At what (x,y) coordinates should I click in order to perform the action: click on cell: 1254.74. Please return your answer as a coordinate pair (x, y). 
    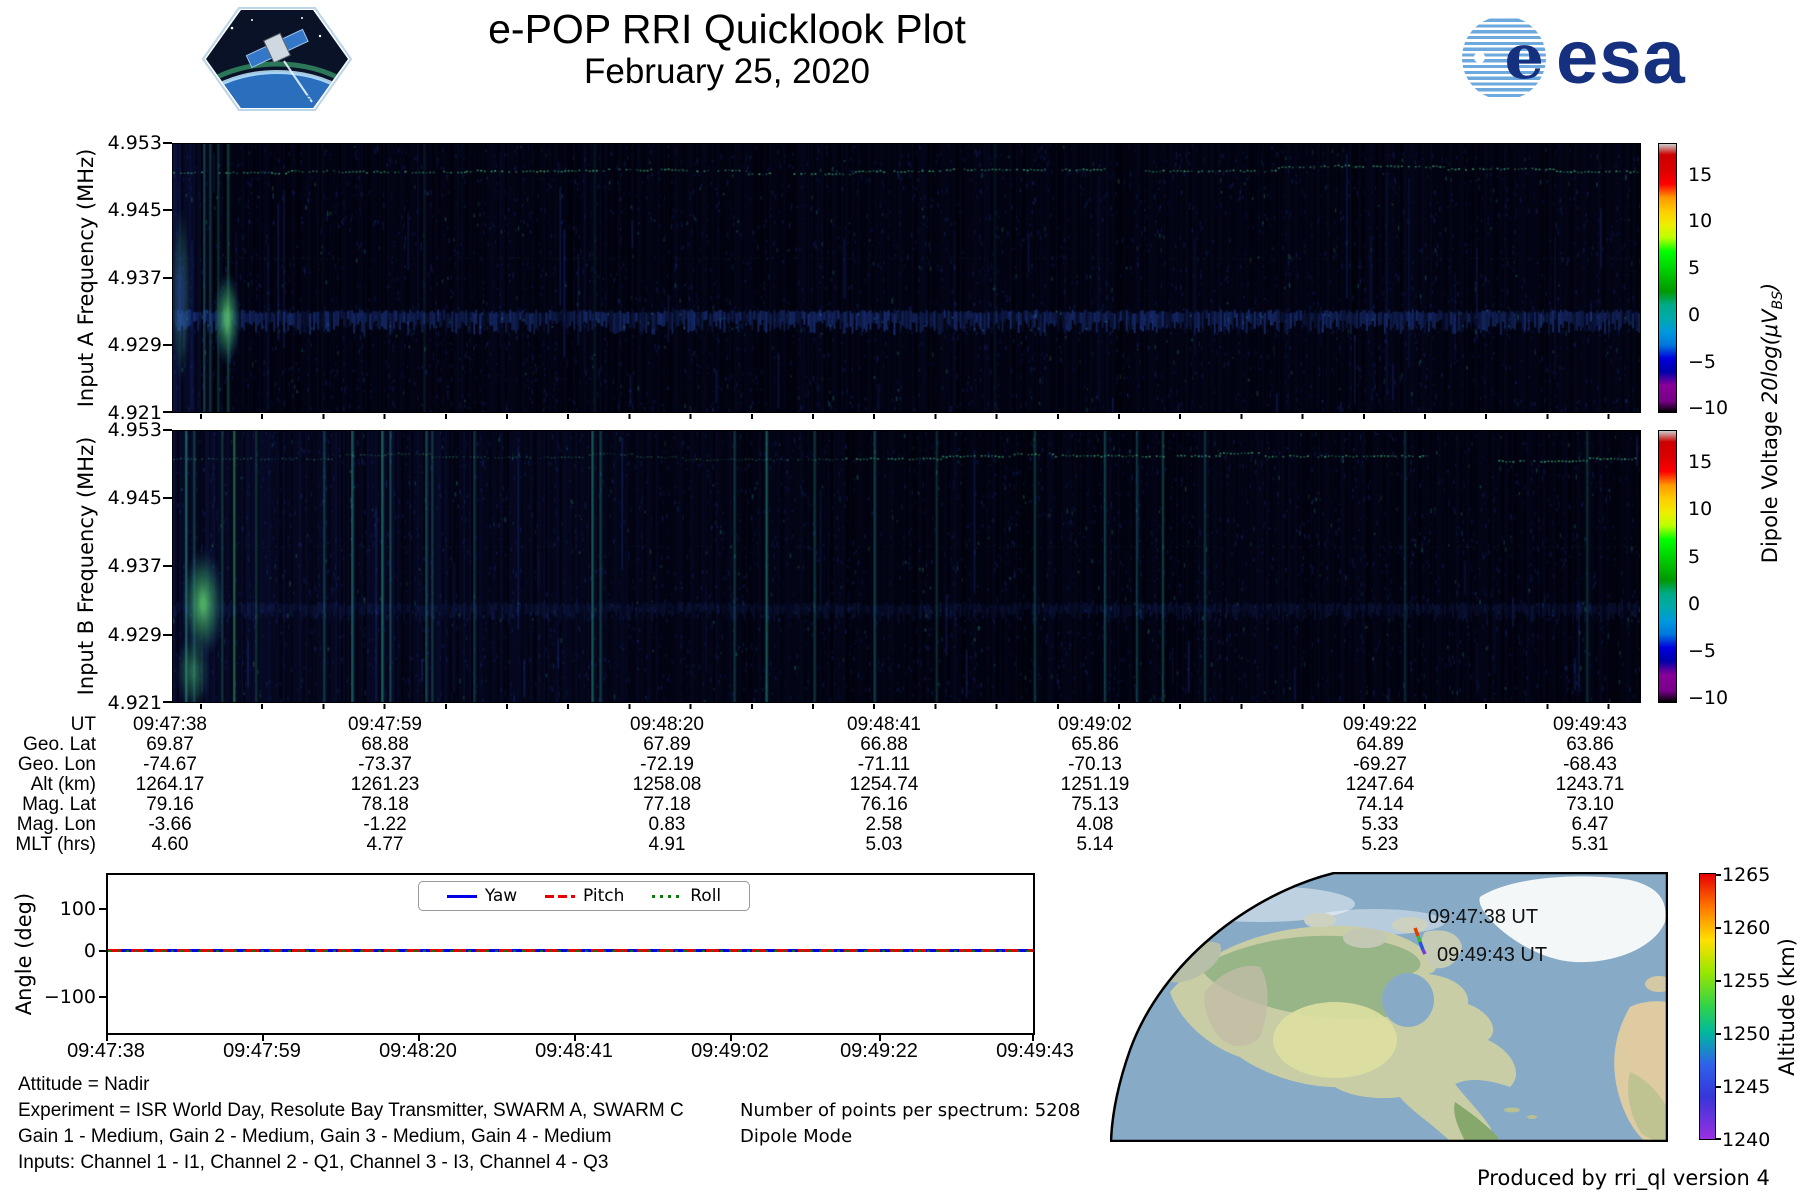
    Looking at the image, I should click on (884, 784).